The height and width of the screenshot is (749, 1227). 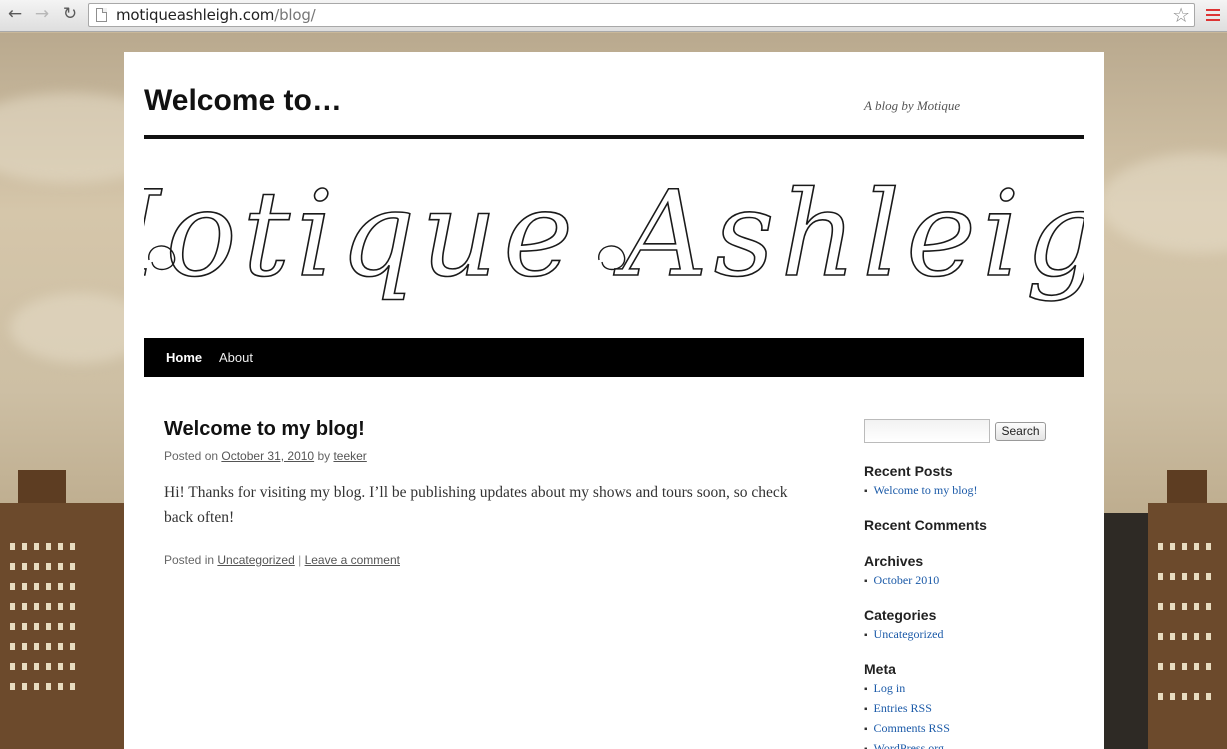 I want to click on meta-prefix: Posted on, so click(x=193, y=456).